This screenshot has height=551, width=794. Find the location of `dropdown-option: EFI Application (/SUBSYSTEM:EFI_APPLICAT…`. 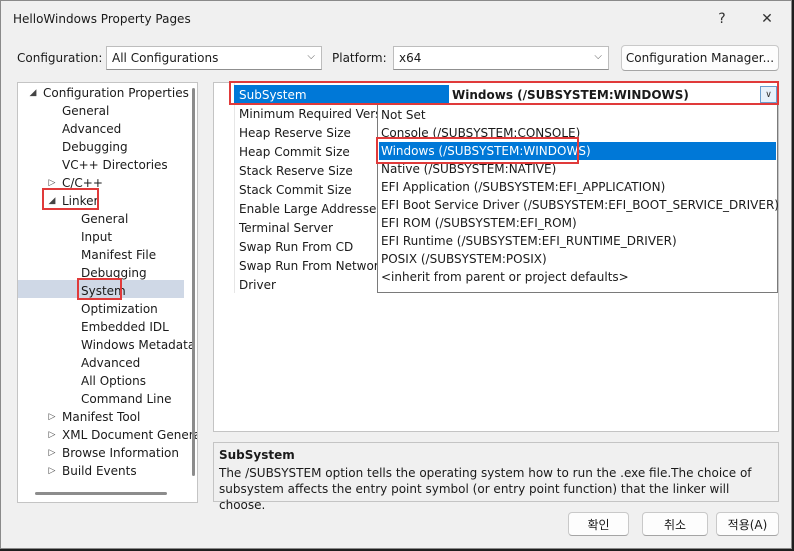

dropdown-option: EFI Application (/SUBSYSTEM:EFI_APPLICAT… is located at coordinates (577, 187).